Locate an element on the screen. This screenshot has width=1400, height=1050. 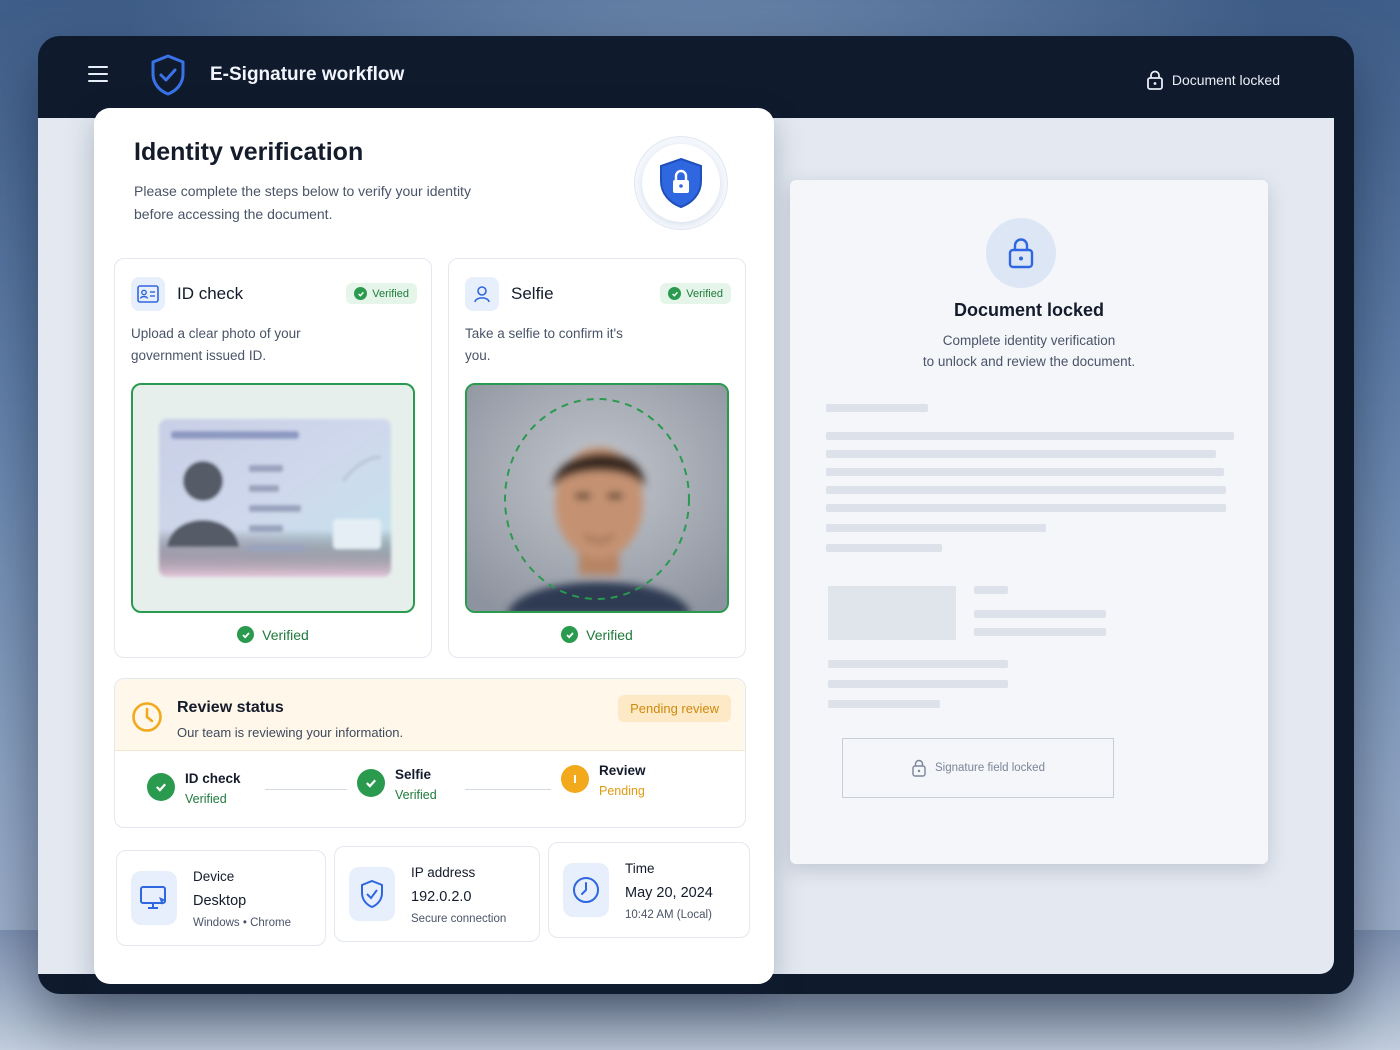
top-bar: E-Signature workflow Document locked is located at coordinates (696, 77).